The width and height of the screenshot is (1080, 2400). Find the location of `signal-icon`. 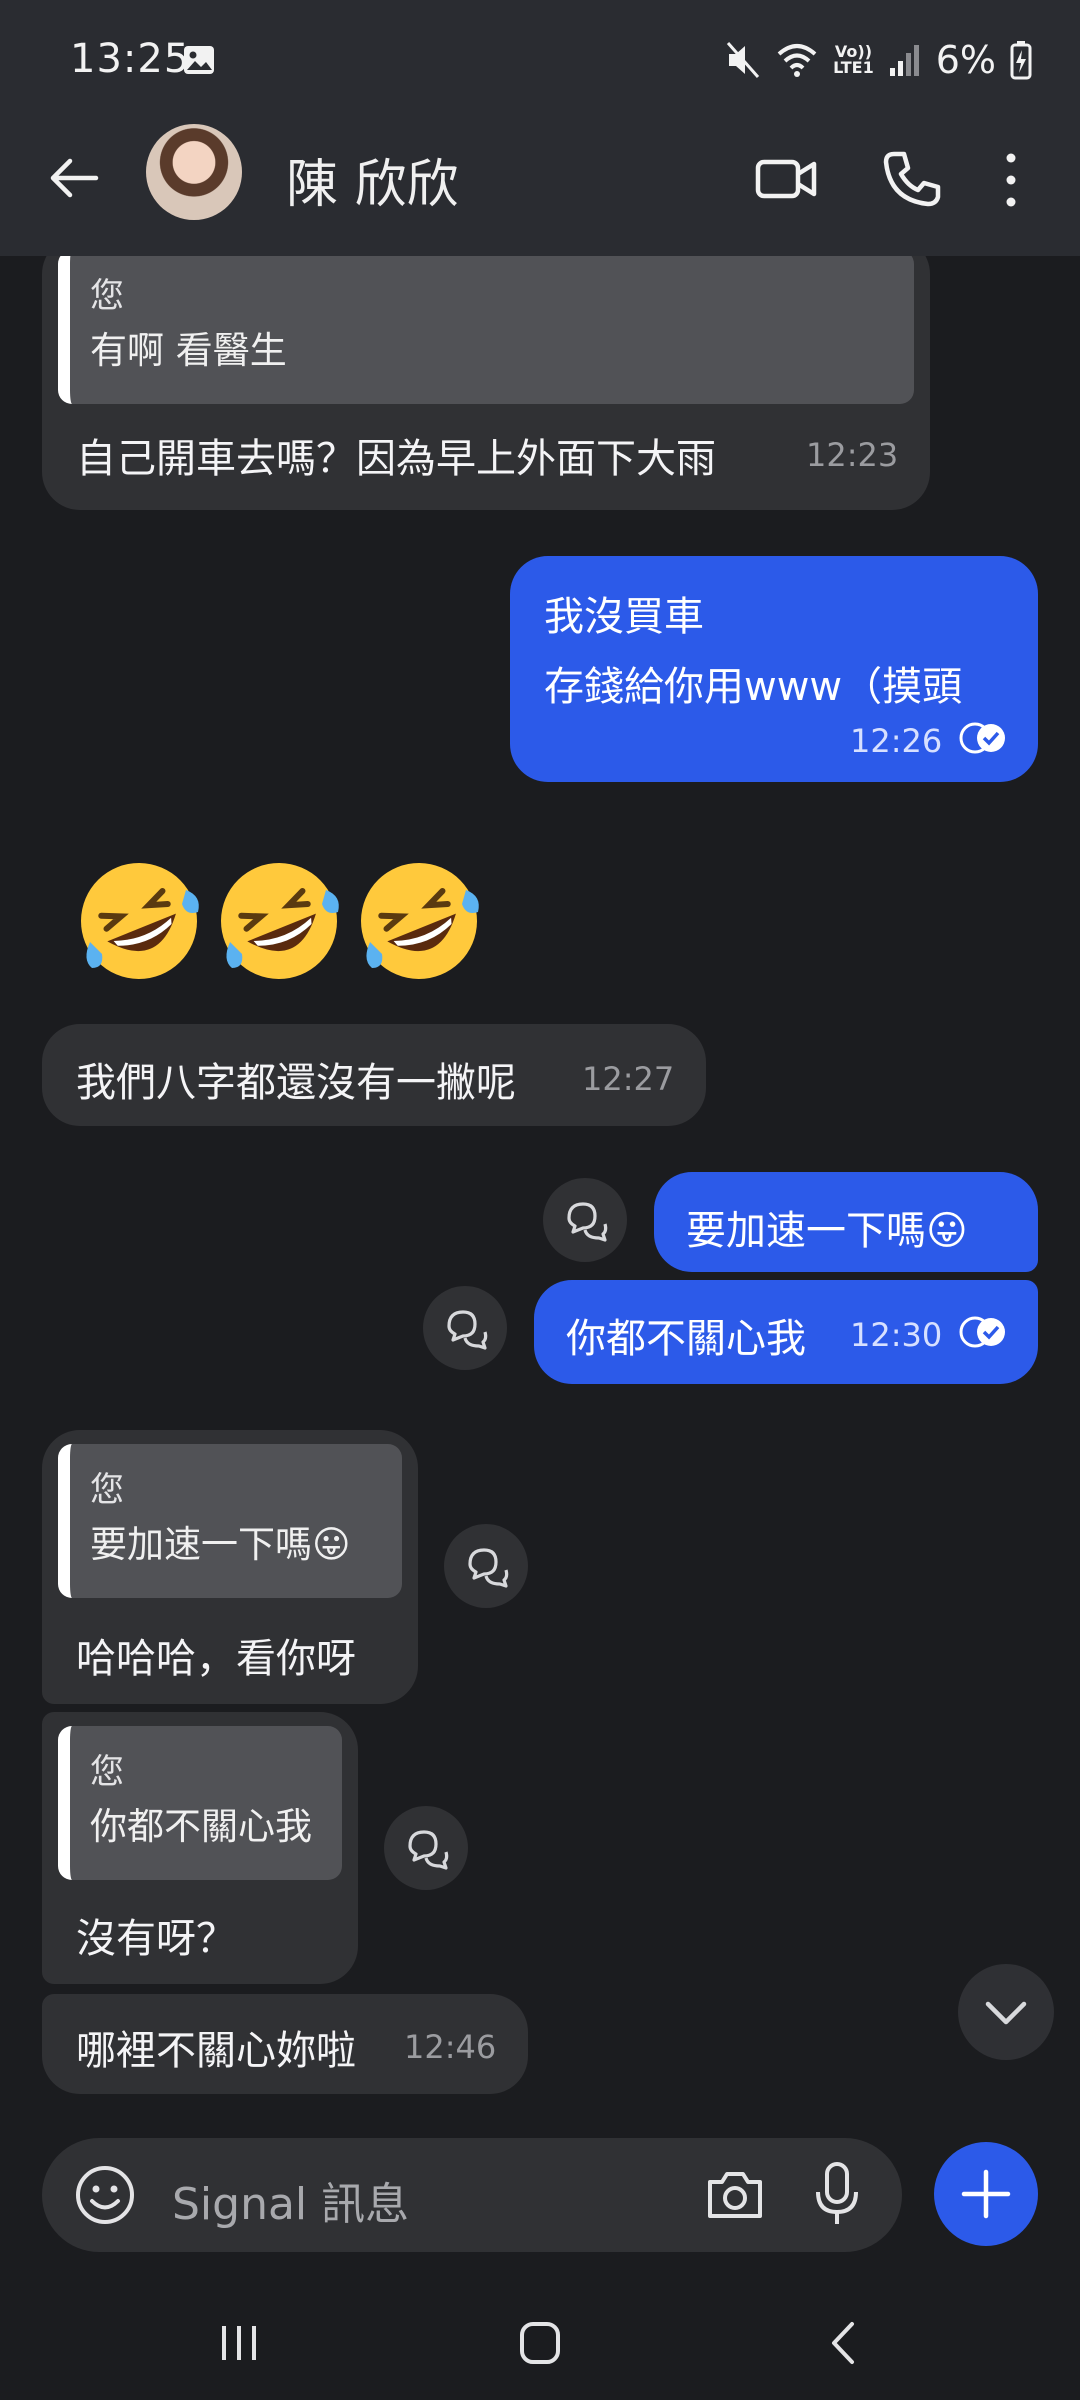

signal-icon is located at coordinates (904, 60).